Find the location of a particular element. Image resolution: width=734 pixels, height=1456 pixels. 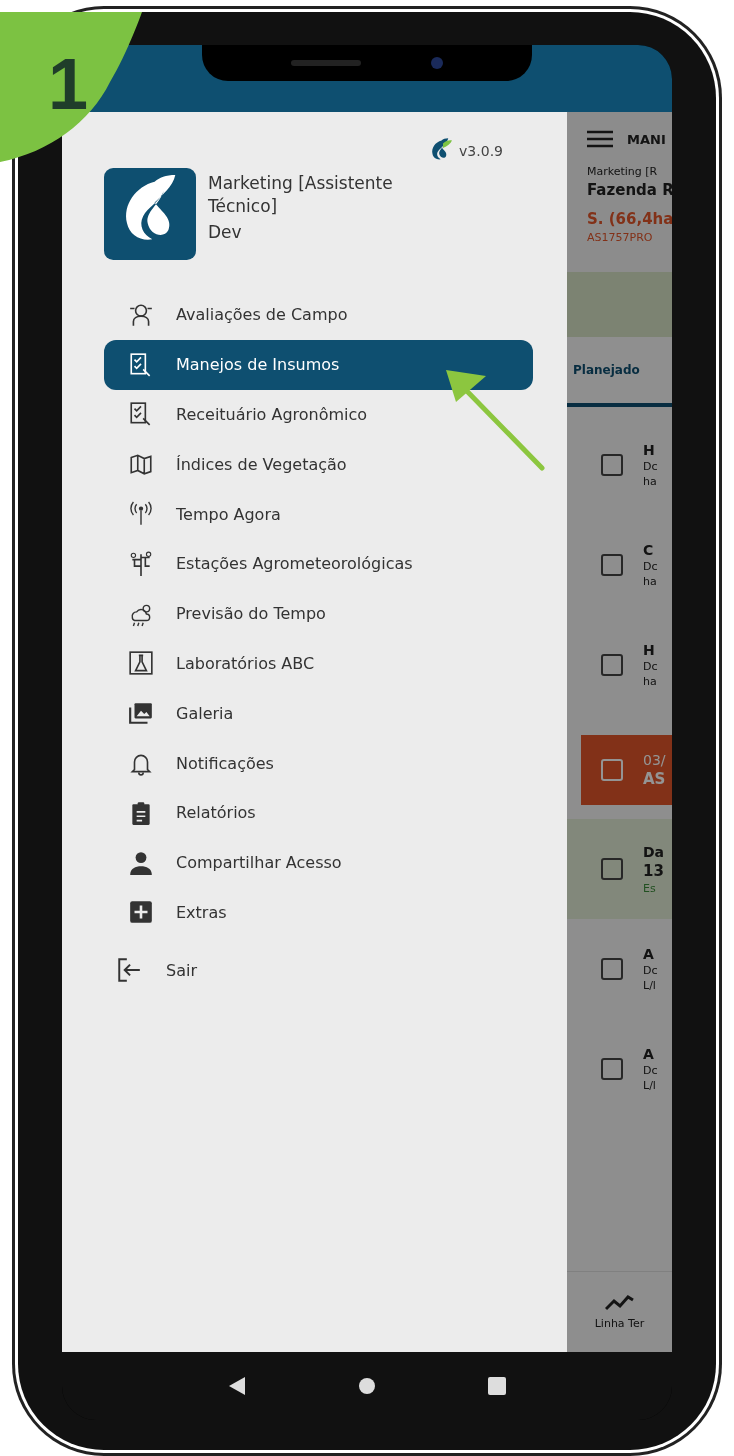

menu-item: Notificações is located at coordinates (318, 763).